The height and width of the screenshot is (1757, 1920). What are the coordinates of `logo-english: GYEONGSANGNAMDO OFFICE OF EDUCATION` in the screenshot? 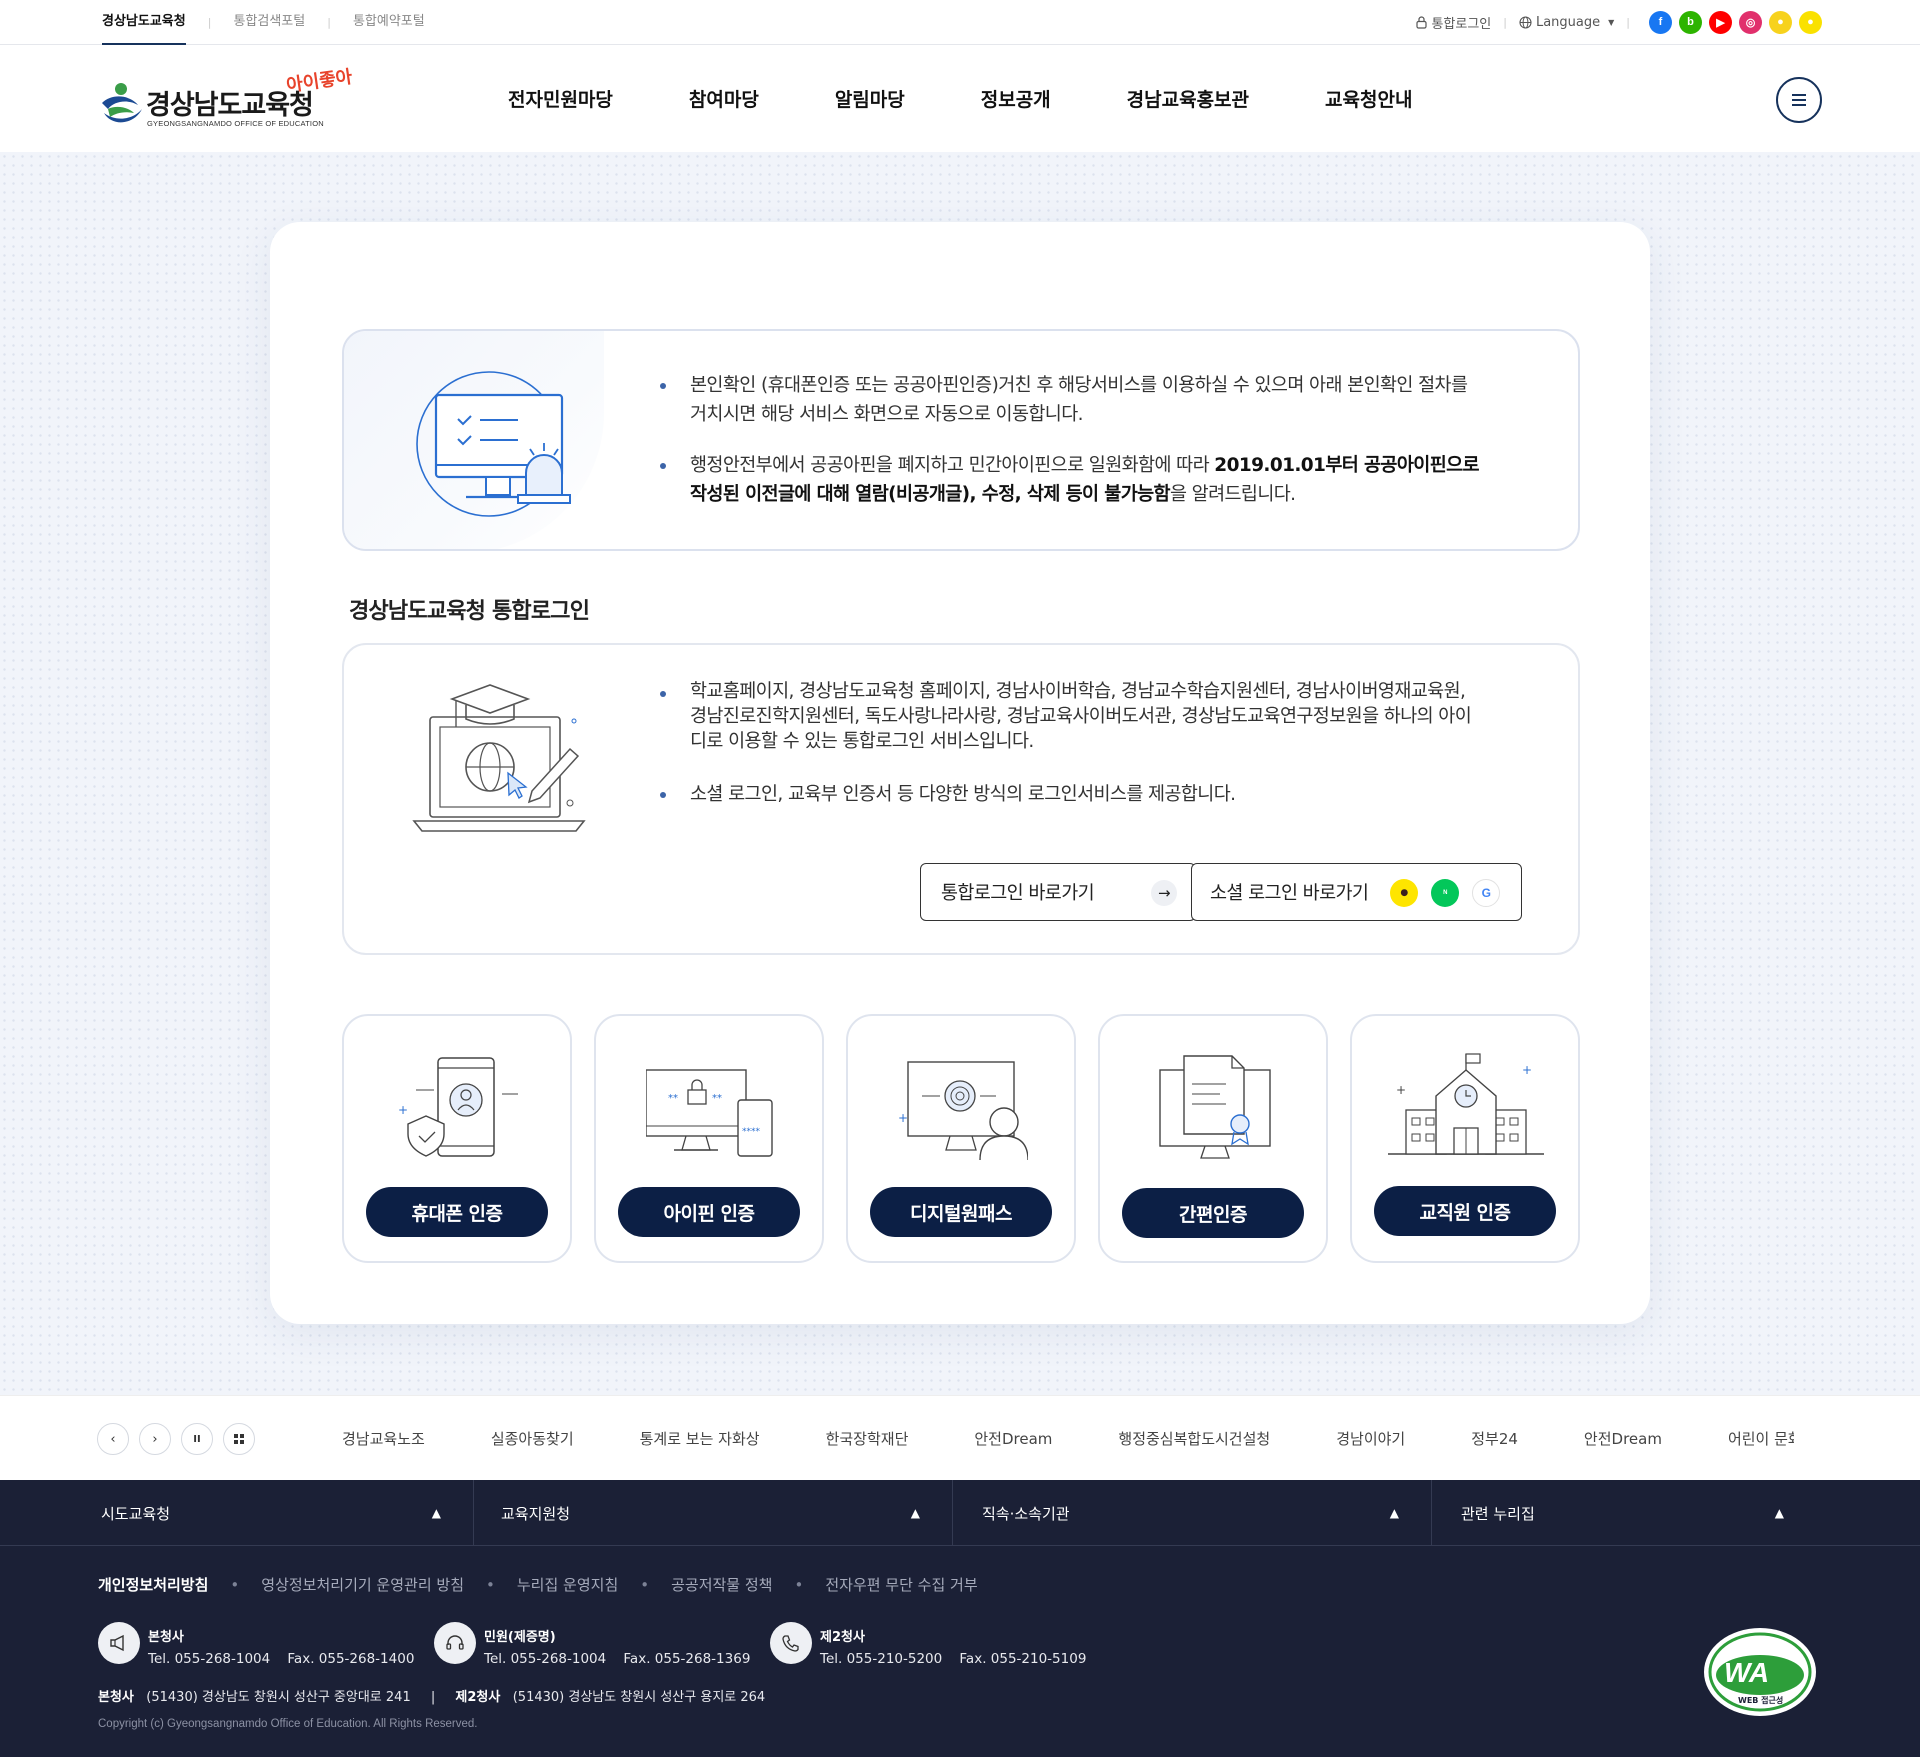 It's located at (235, 123).